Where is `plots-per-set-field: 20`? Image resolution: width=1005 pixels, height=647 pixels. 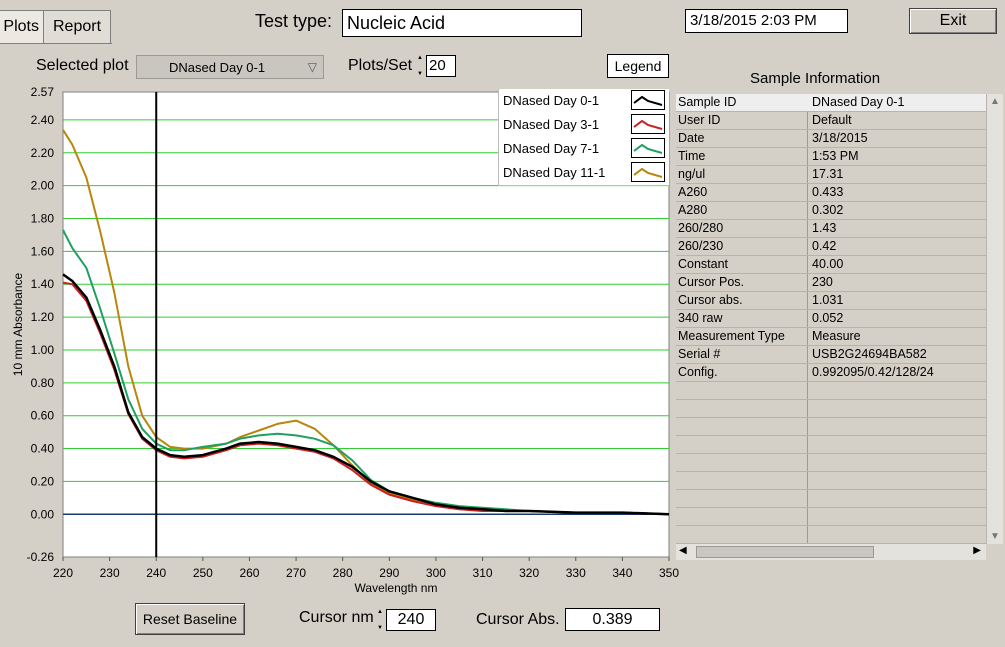 plots-per-set-field: 20 is located at coordinates (441, 66).